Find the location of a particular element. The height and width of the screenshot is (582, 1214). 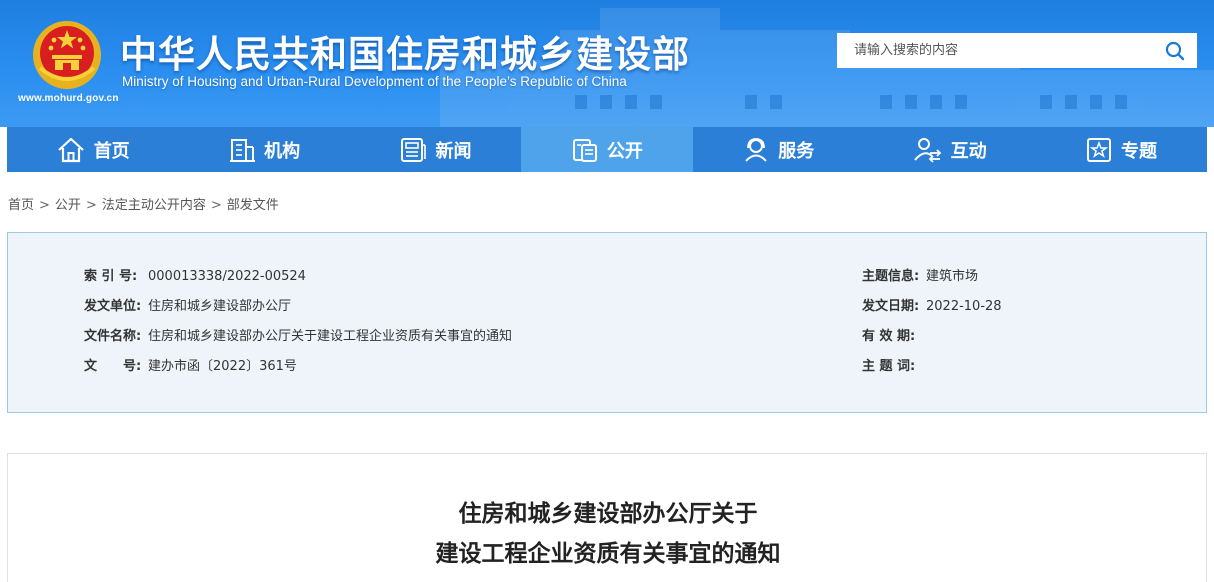

info-label: 发文单位: is located at coordinates (113, 306).